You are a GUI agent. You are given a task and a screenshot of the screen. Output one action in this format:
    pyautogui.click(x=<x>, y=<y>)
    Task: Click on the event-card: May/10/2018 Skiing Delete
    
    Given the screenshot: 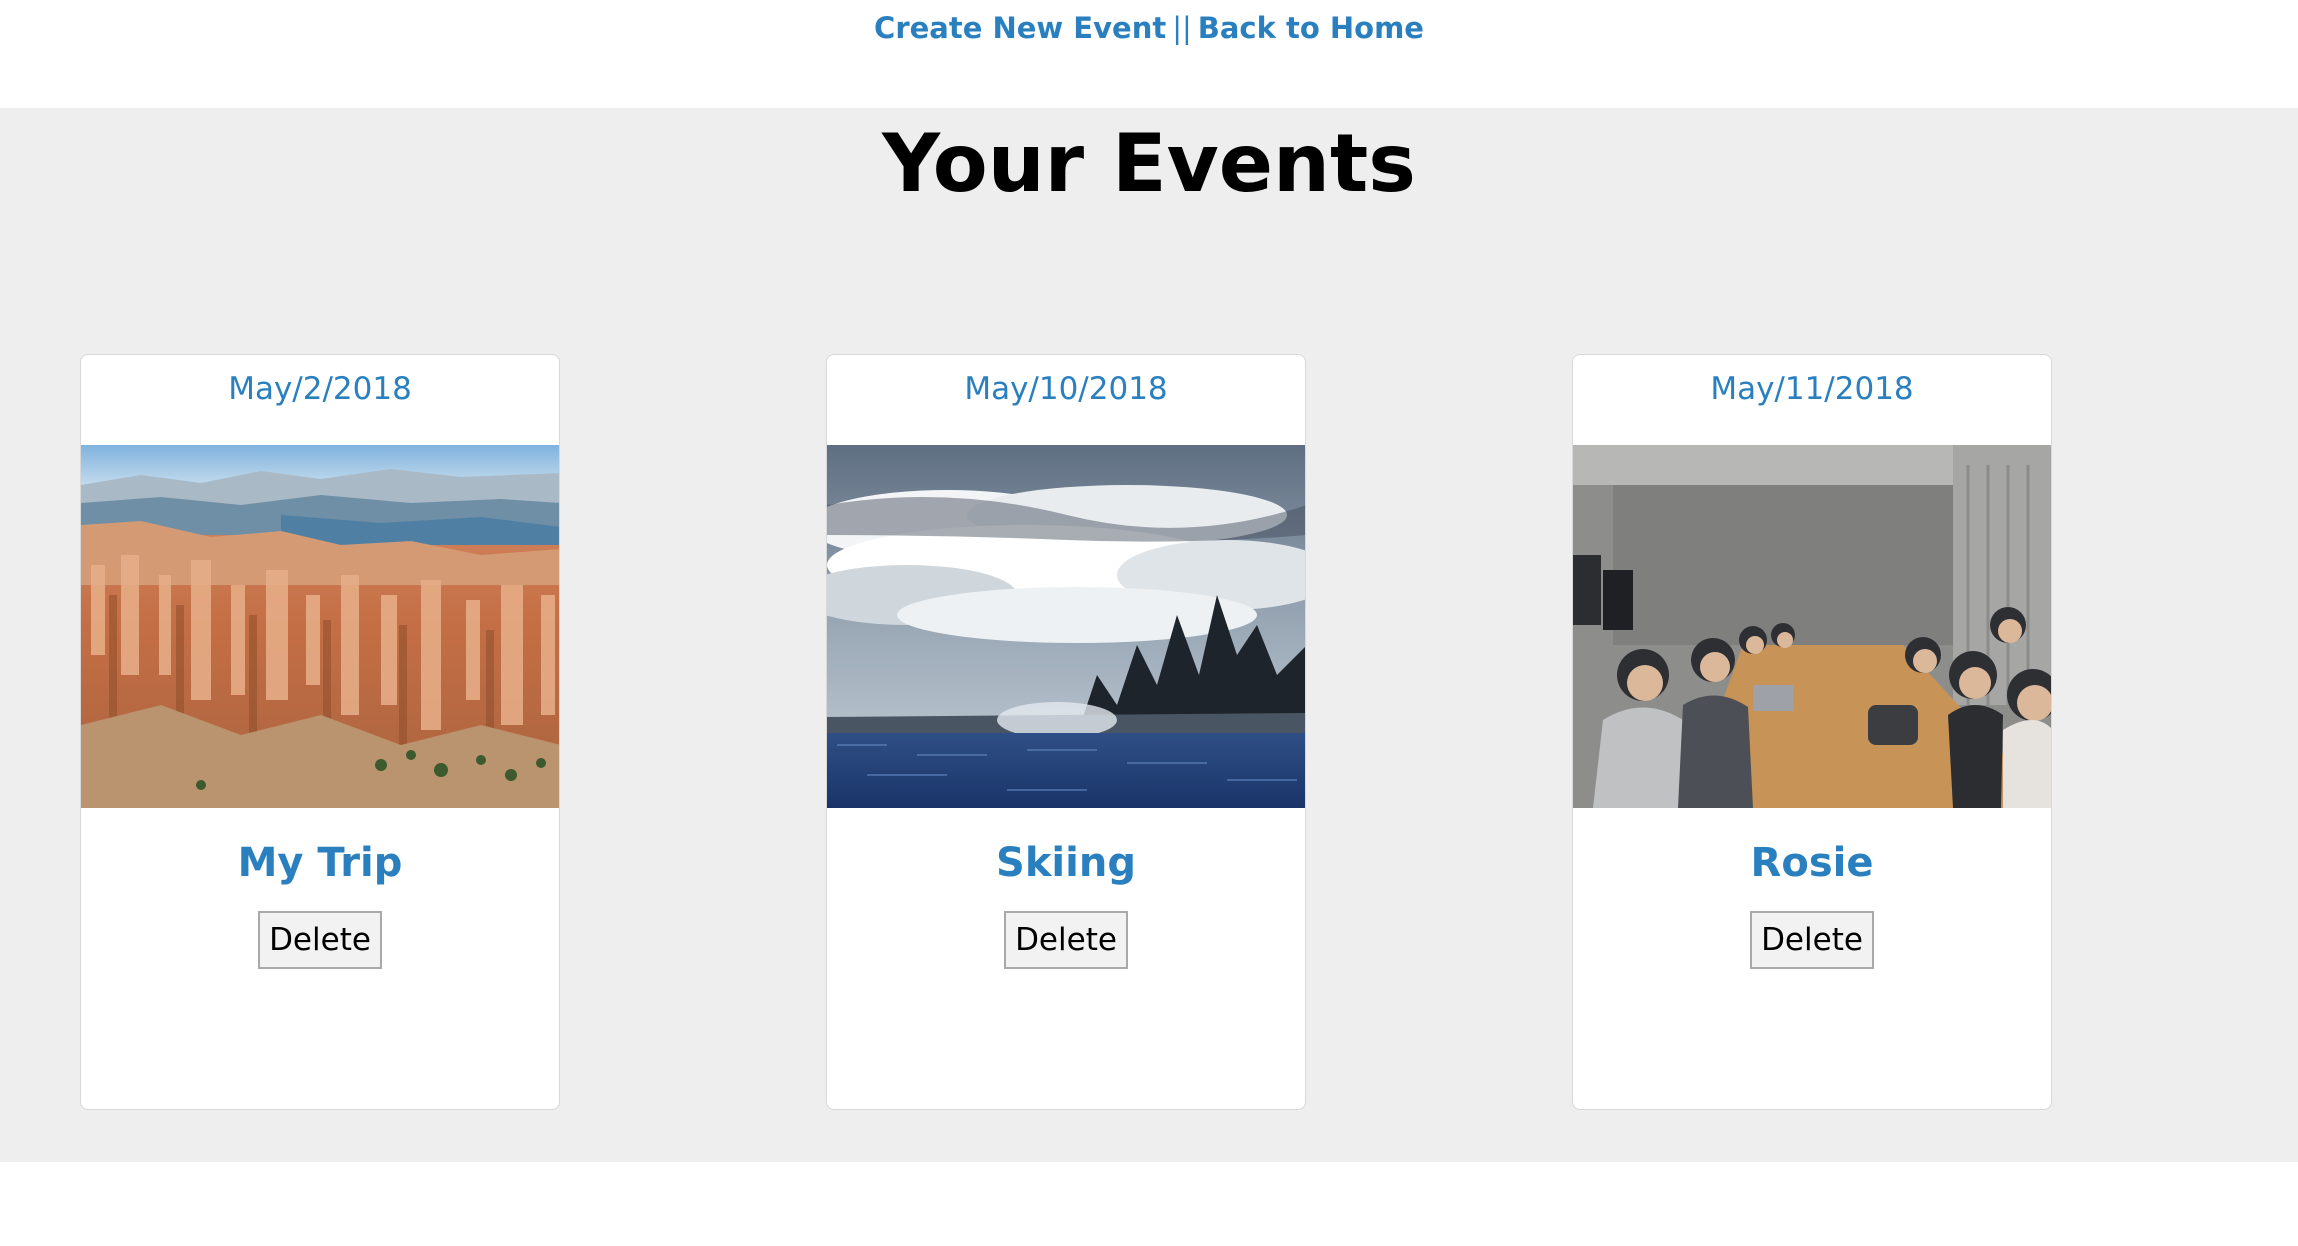 What is the action you would take?
    pyautogui.click(x=1066, y=732)
    